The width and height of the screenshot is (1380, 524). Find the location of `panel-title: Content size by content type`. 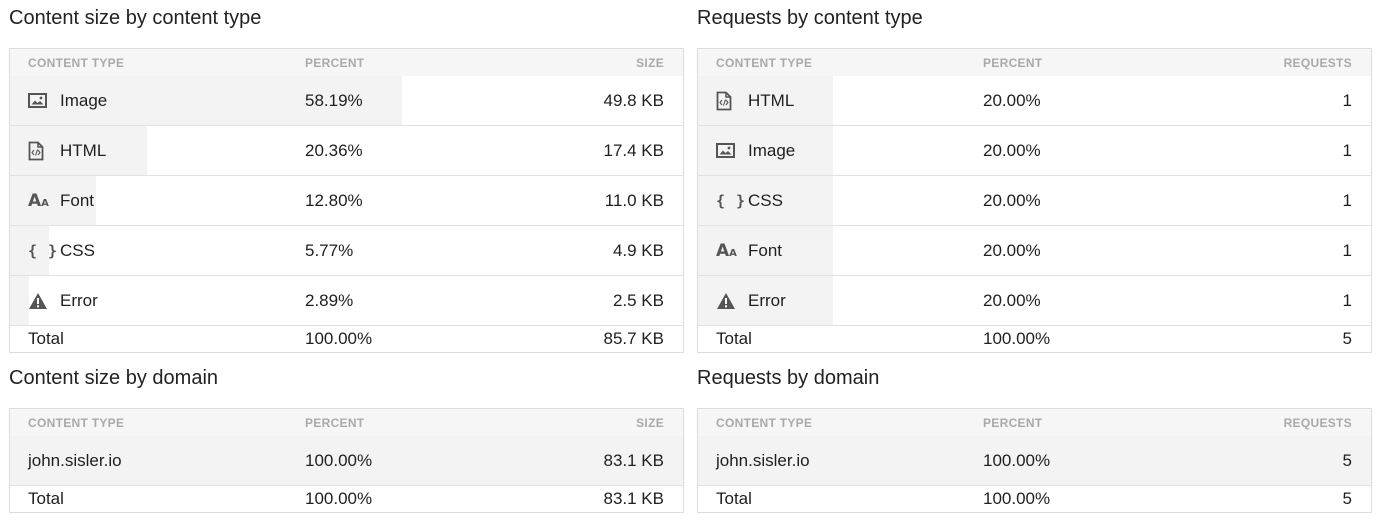

panel-title: Content size by content type is located at coordinates (135, 18).